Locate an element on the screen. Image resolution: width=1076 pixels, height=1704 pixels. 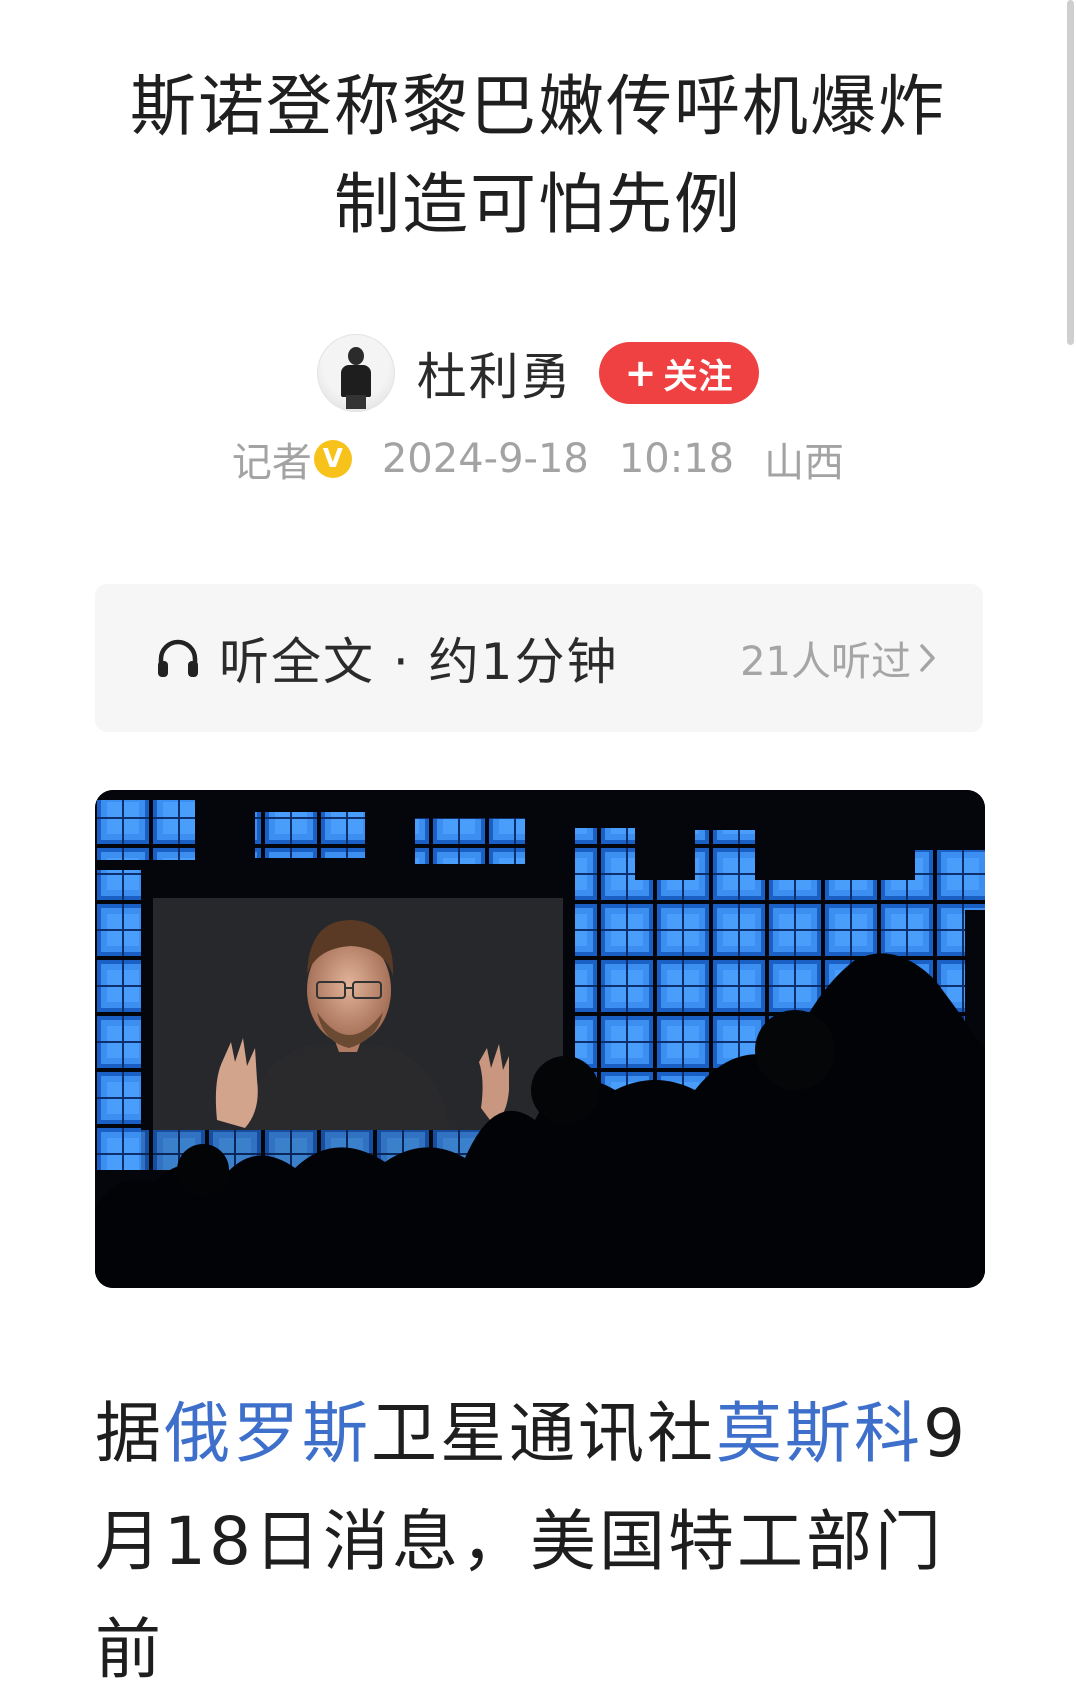
follow-button: + 关注 is located at coordinates (679, 373).